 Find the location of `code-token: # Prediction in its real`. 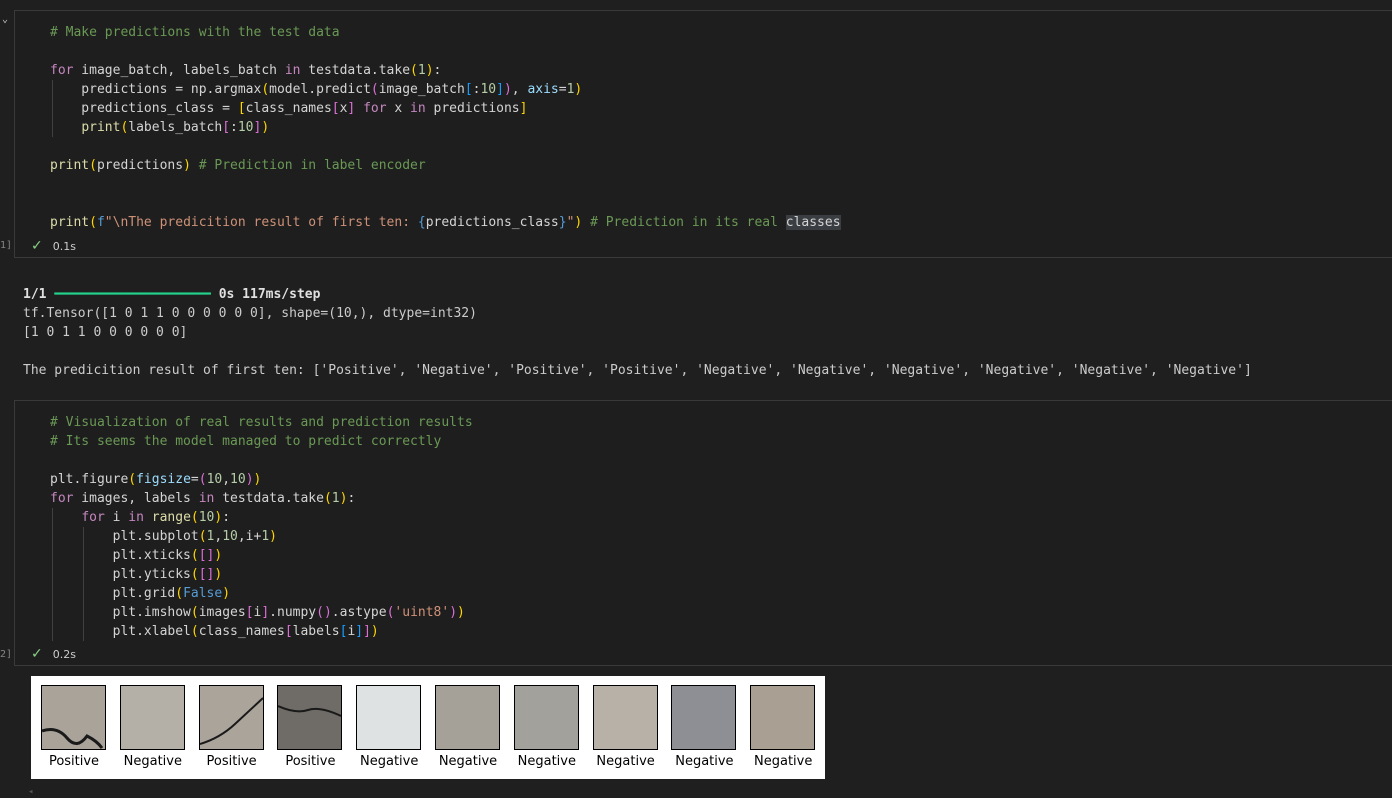

code-token: # Prediction in its real is located at coordinates (688, 222).